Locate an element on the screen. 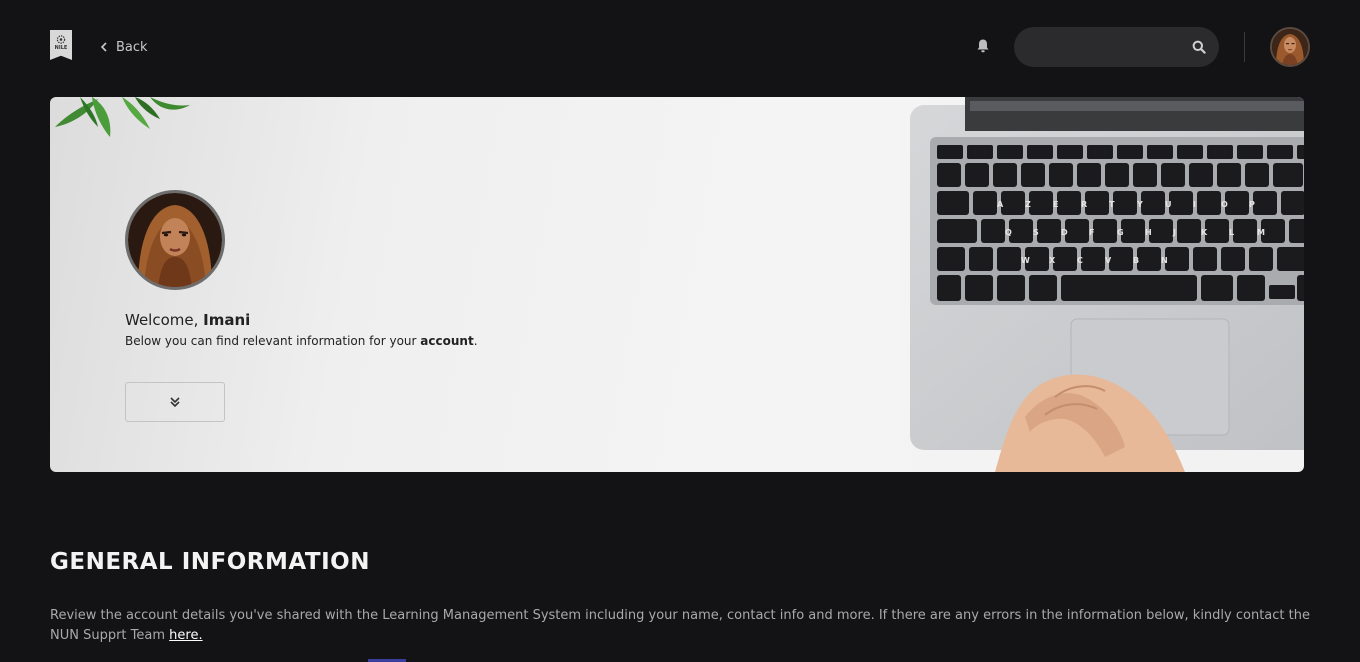  user-photo-large is located at coordinates (175, 240).